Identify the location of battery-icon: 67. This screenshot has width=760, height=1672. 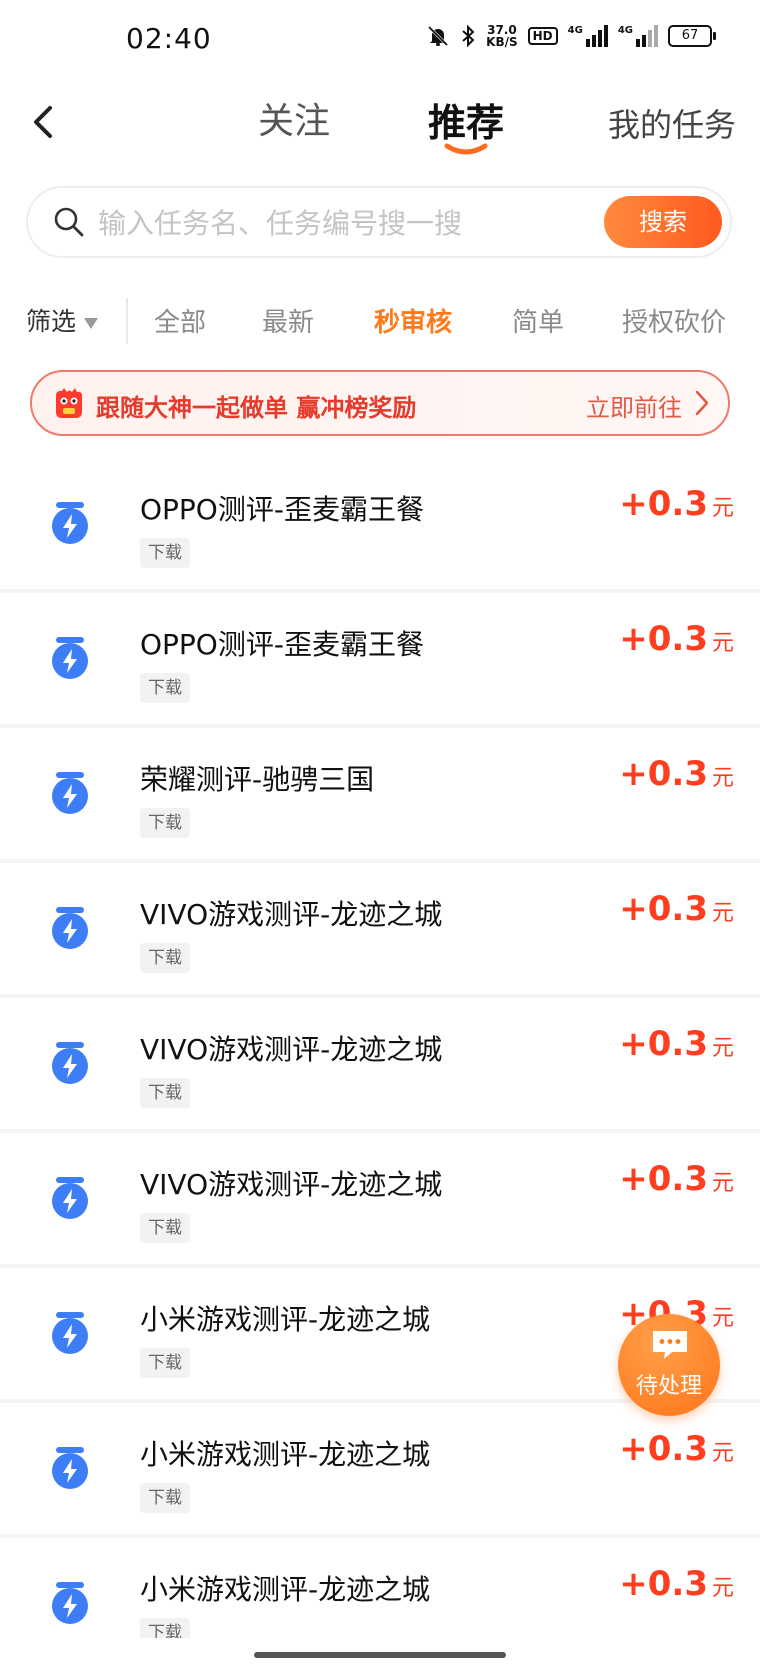
(692, 36).